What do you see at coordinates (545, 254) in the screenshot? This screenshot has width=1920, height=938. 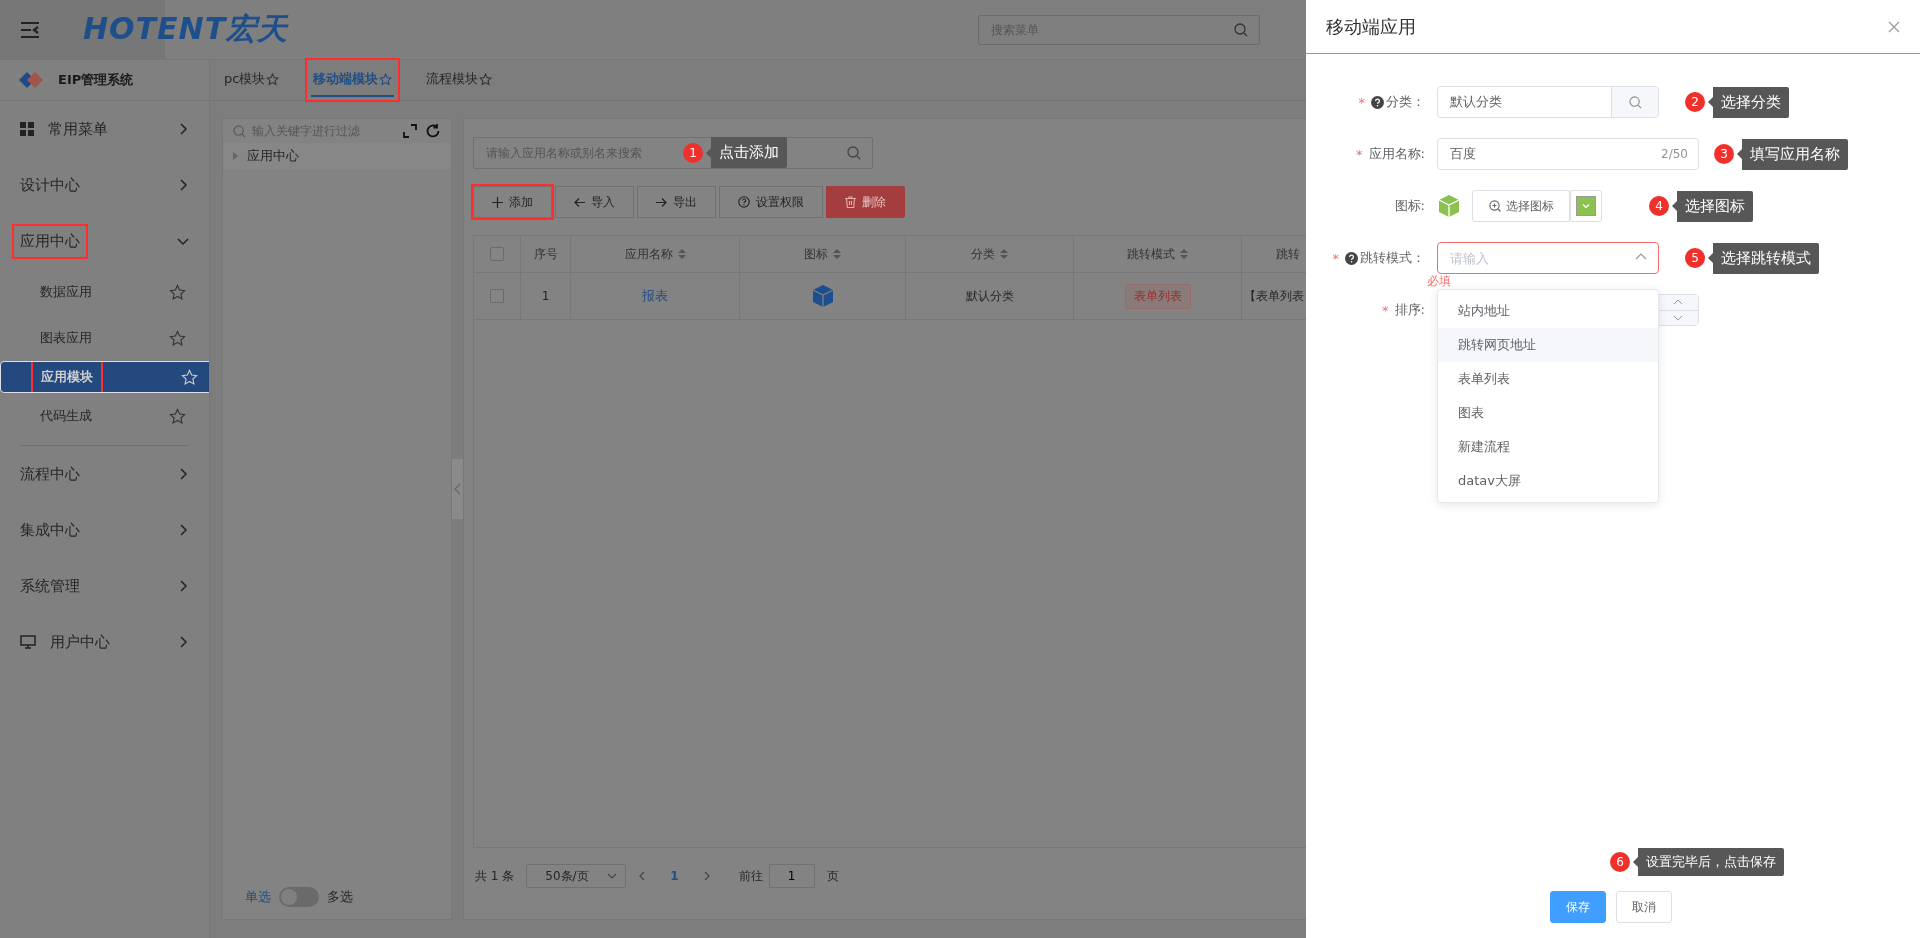 I see `column-header: 序号` at bounding box center [545, 254].